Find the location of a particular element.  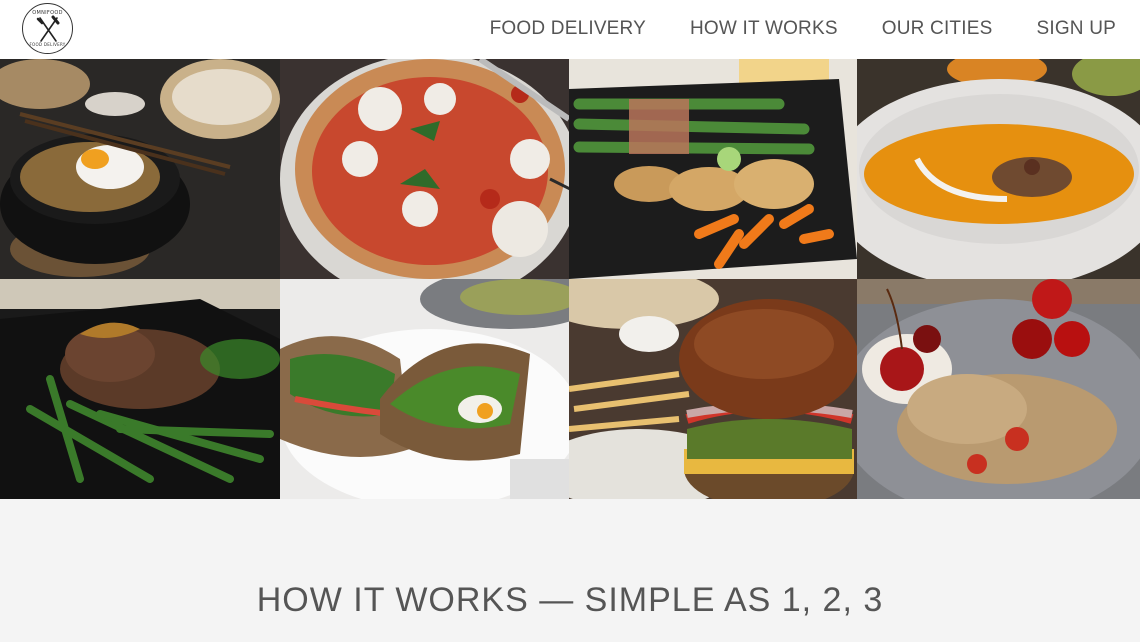

logo-bottom-text: FOOD DELIVERY is located at coordinates (47, 44).